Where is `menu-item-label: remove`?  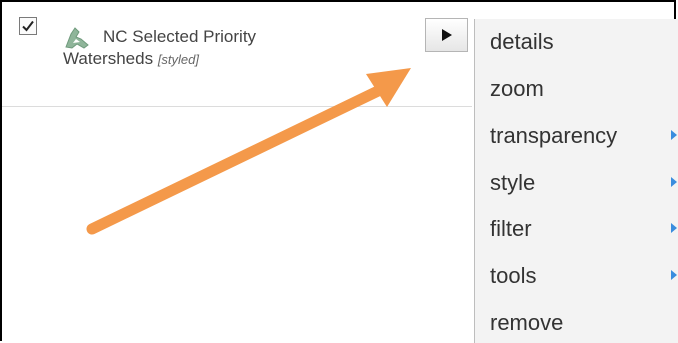
menu-item-label: remove is located at coordinates (527, 322).